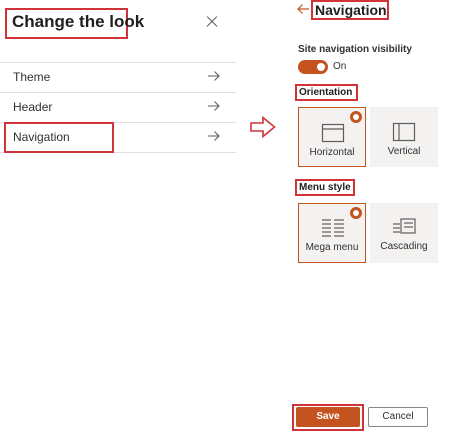  What do you see at coordinates (213, 22) in the screenshot?
I see `close-icon` at bounding box center [213, 22].